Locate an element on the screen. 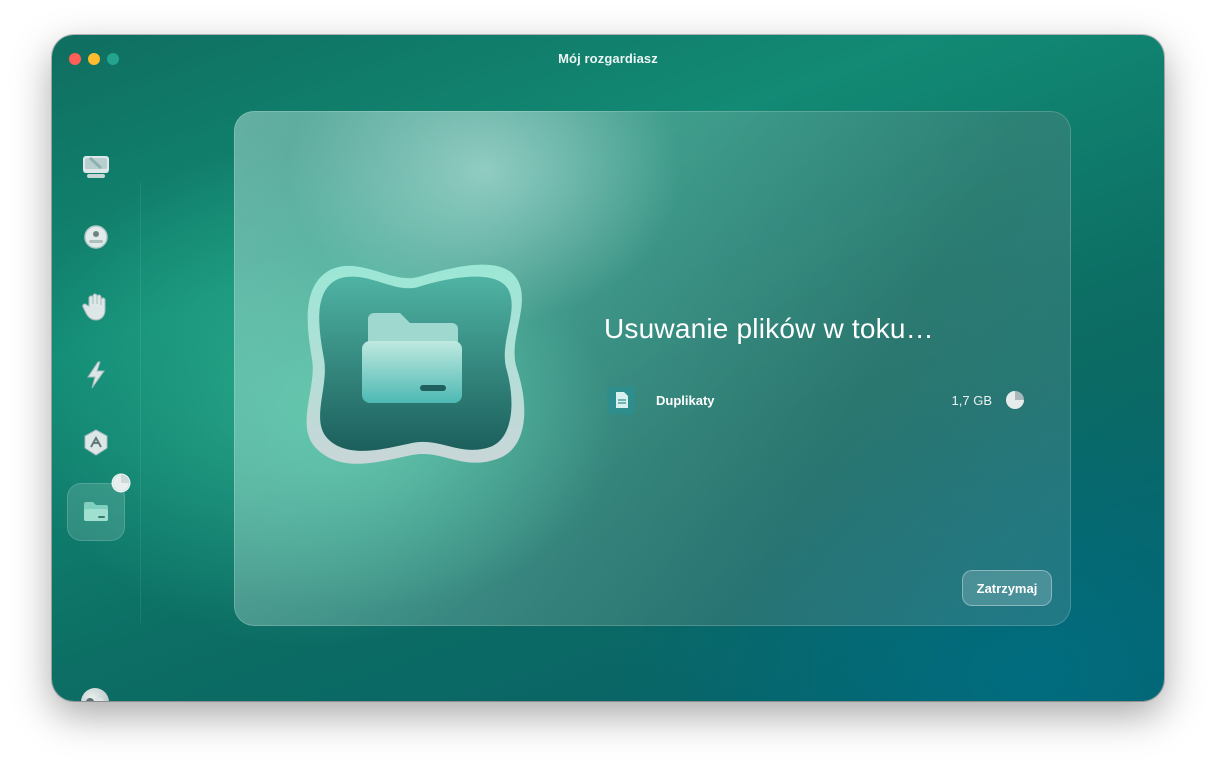 This screenshot has width=1216, height=771. speed-lightning-icon is located at coordinates (96, 375).